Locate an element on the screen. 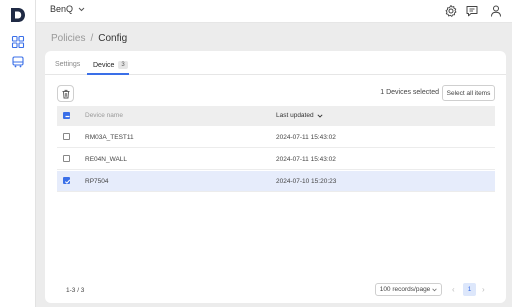  dashboard-icon is located at coordinates (18, 42).